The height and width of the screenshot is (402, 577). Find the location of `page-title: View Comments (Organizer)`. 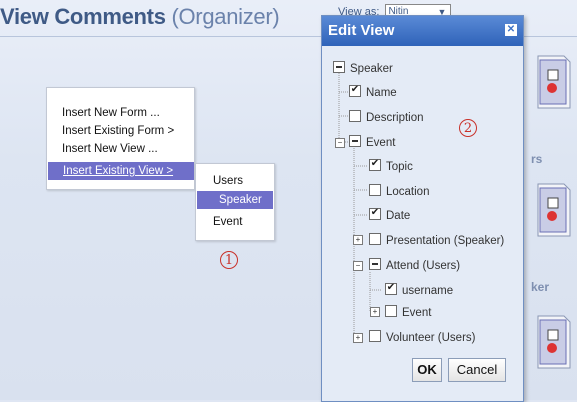

page-title: View Comments (Organizer) is located at coordinates (140, 17).